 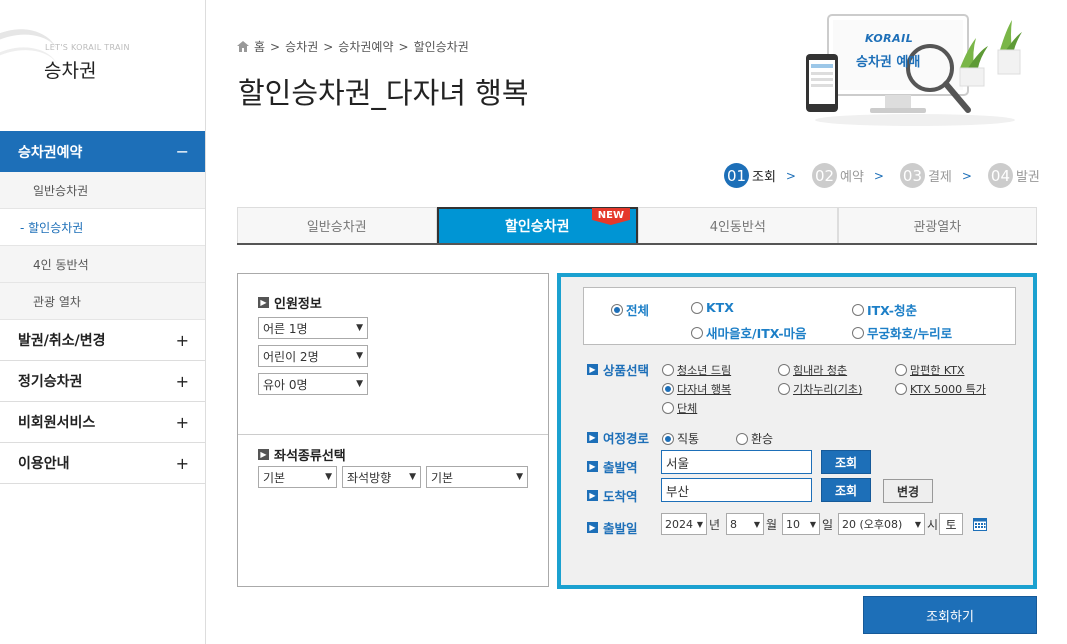 I want to click on sidebar-subitem-general: 일반승차권, so click(x=102, y=190).